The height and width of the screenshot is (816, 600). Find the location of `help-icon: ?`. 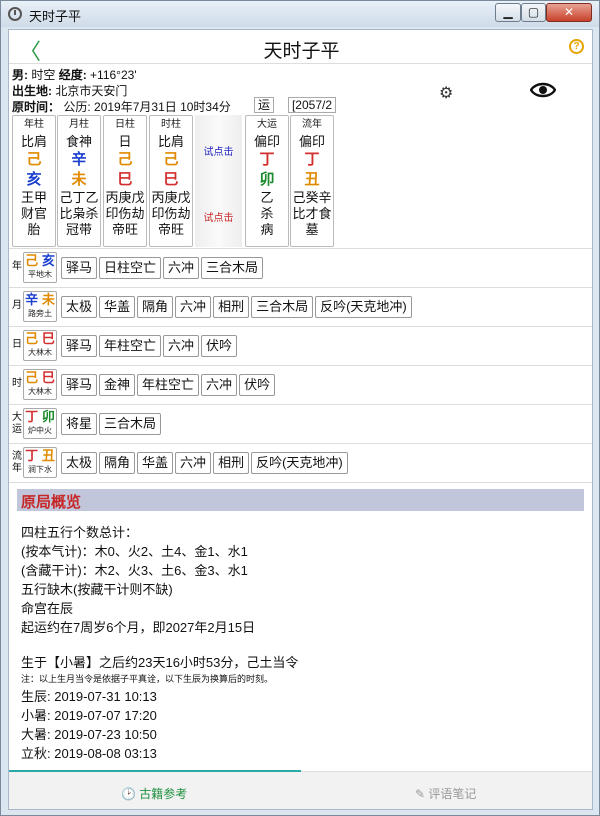

help-icon: ? is located at coordinates (576, 46).